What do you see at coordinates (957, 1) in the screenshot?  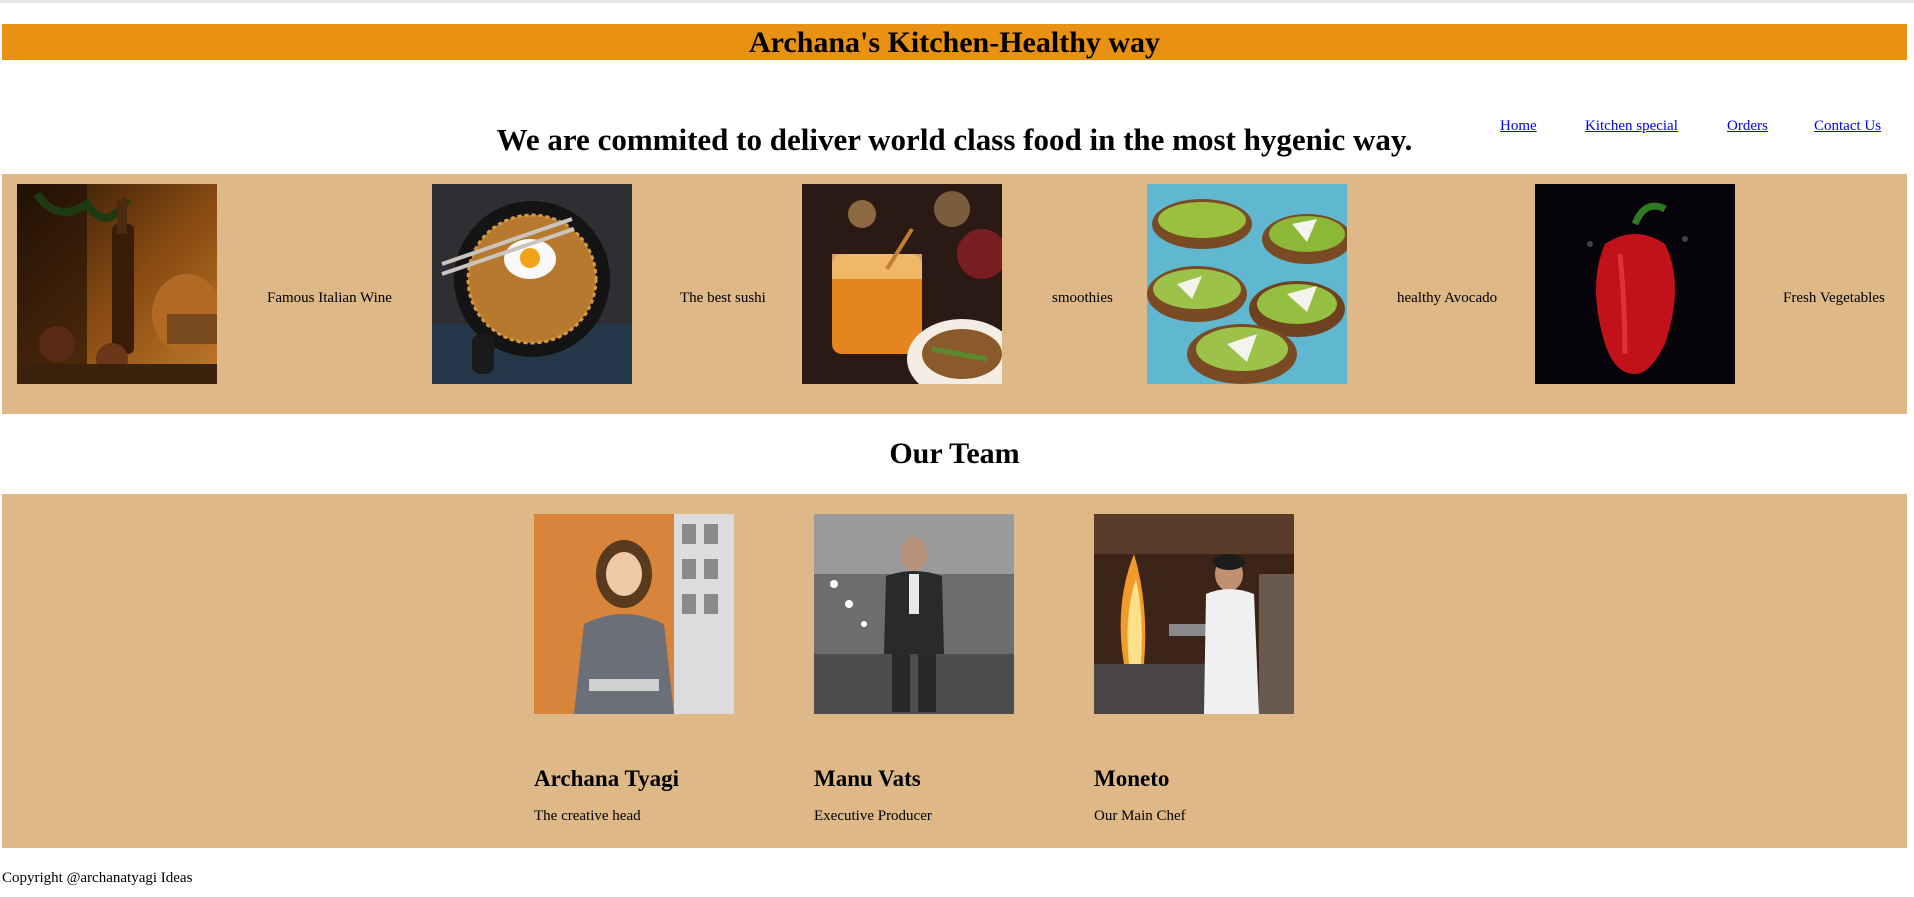 I see `browser-top-border` at bounding box center [957, 1].